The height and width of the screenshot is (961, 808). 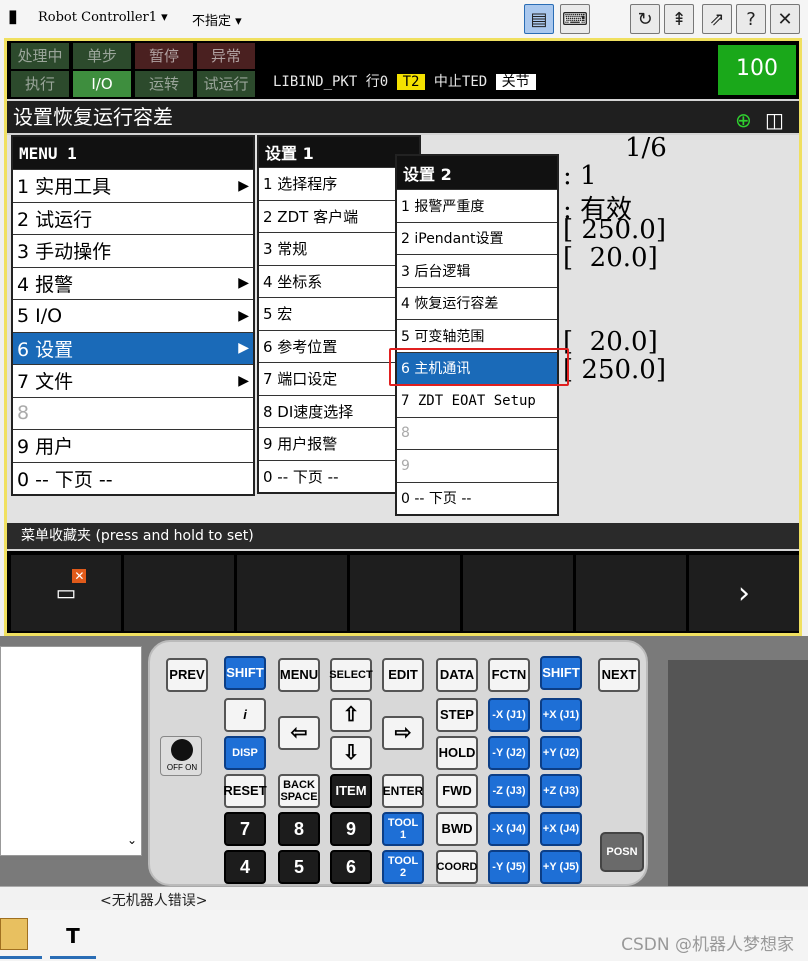 I want to click on menu-item-user: 9 用户, so click(x=133, y=445).